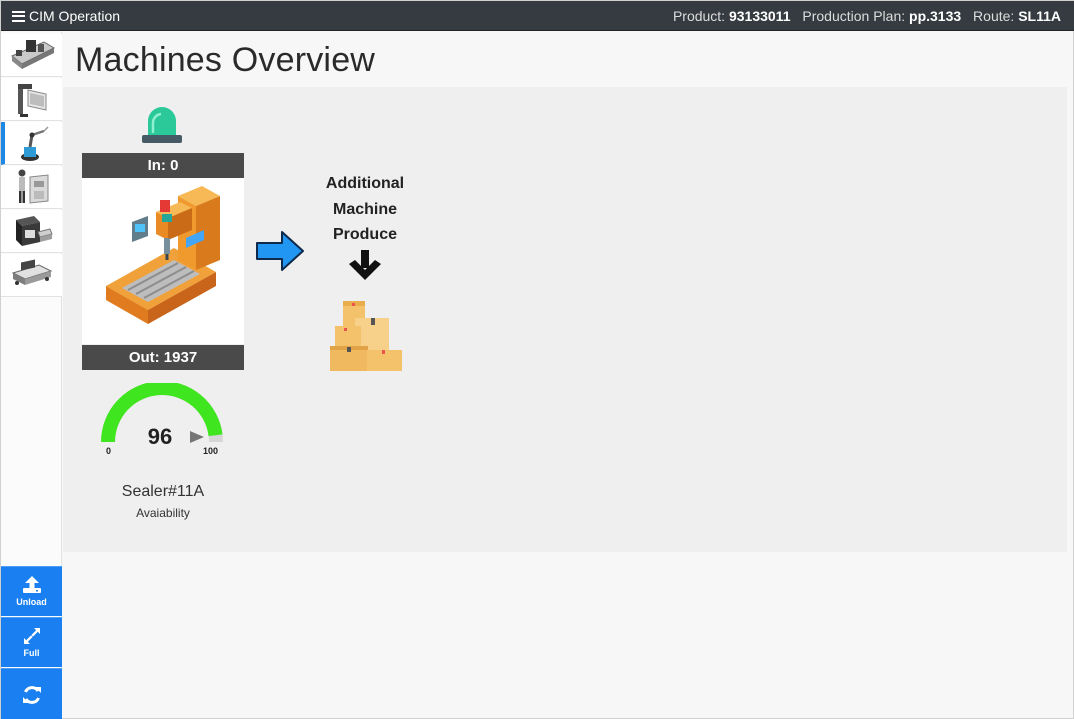 This screenshot has height=719, width=1074. Describe the element at coordinates (163, 165) in the screenshot. I see `input-count: In: 0` at that location.